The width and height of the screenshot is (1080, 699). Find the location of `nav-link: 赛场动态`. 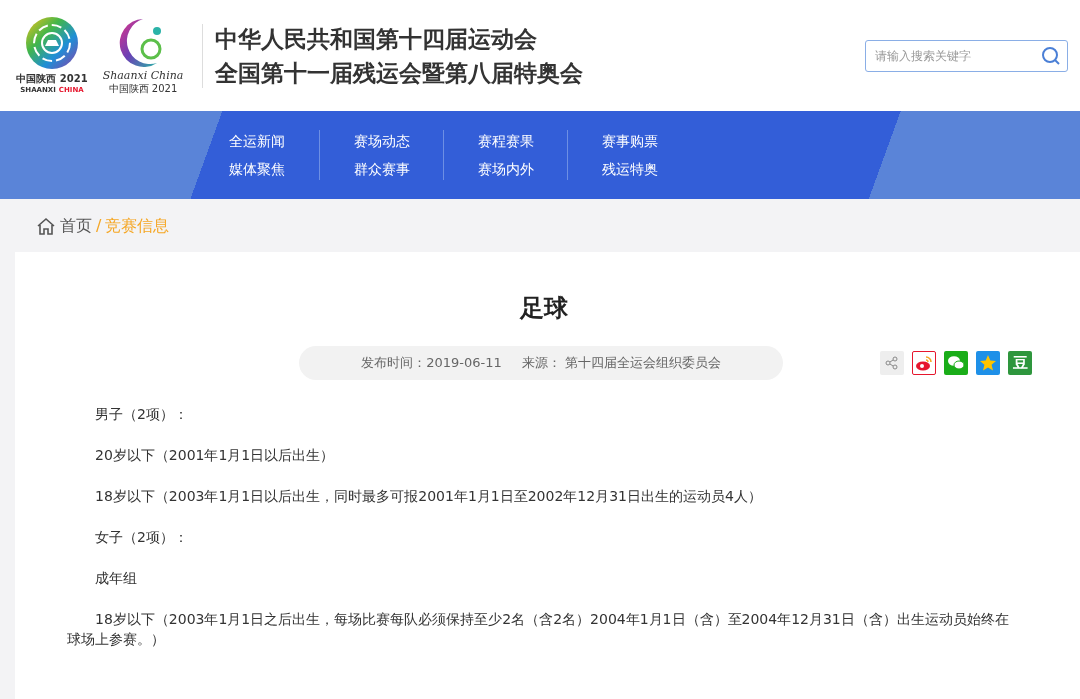

nav-link: 赛场动态 is located at coordinates (381, 141).